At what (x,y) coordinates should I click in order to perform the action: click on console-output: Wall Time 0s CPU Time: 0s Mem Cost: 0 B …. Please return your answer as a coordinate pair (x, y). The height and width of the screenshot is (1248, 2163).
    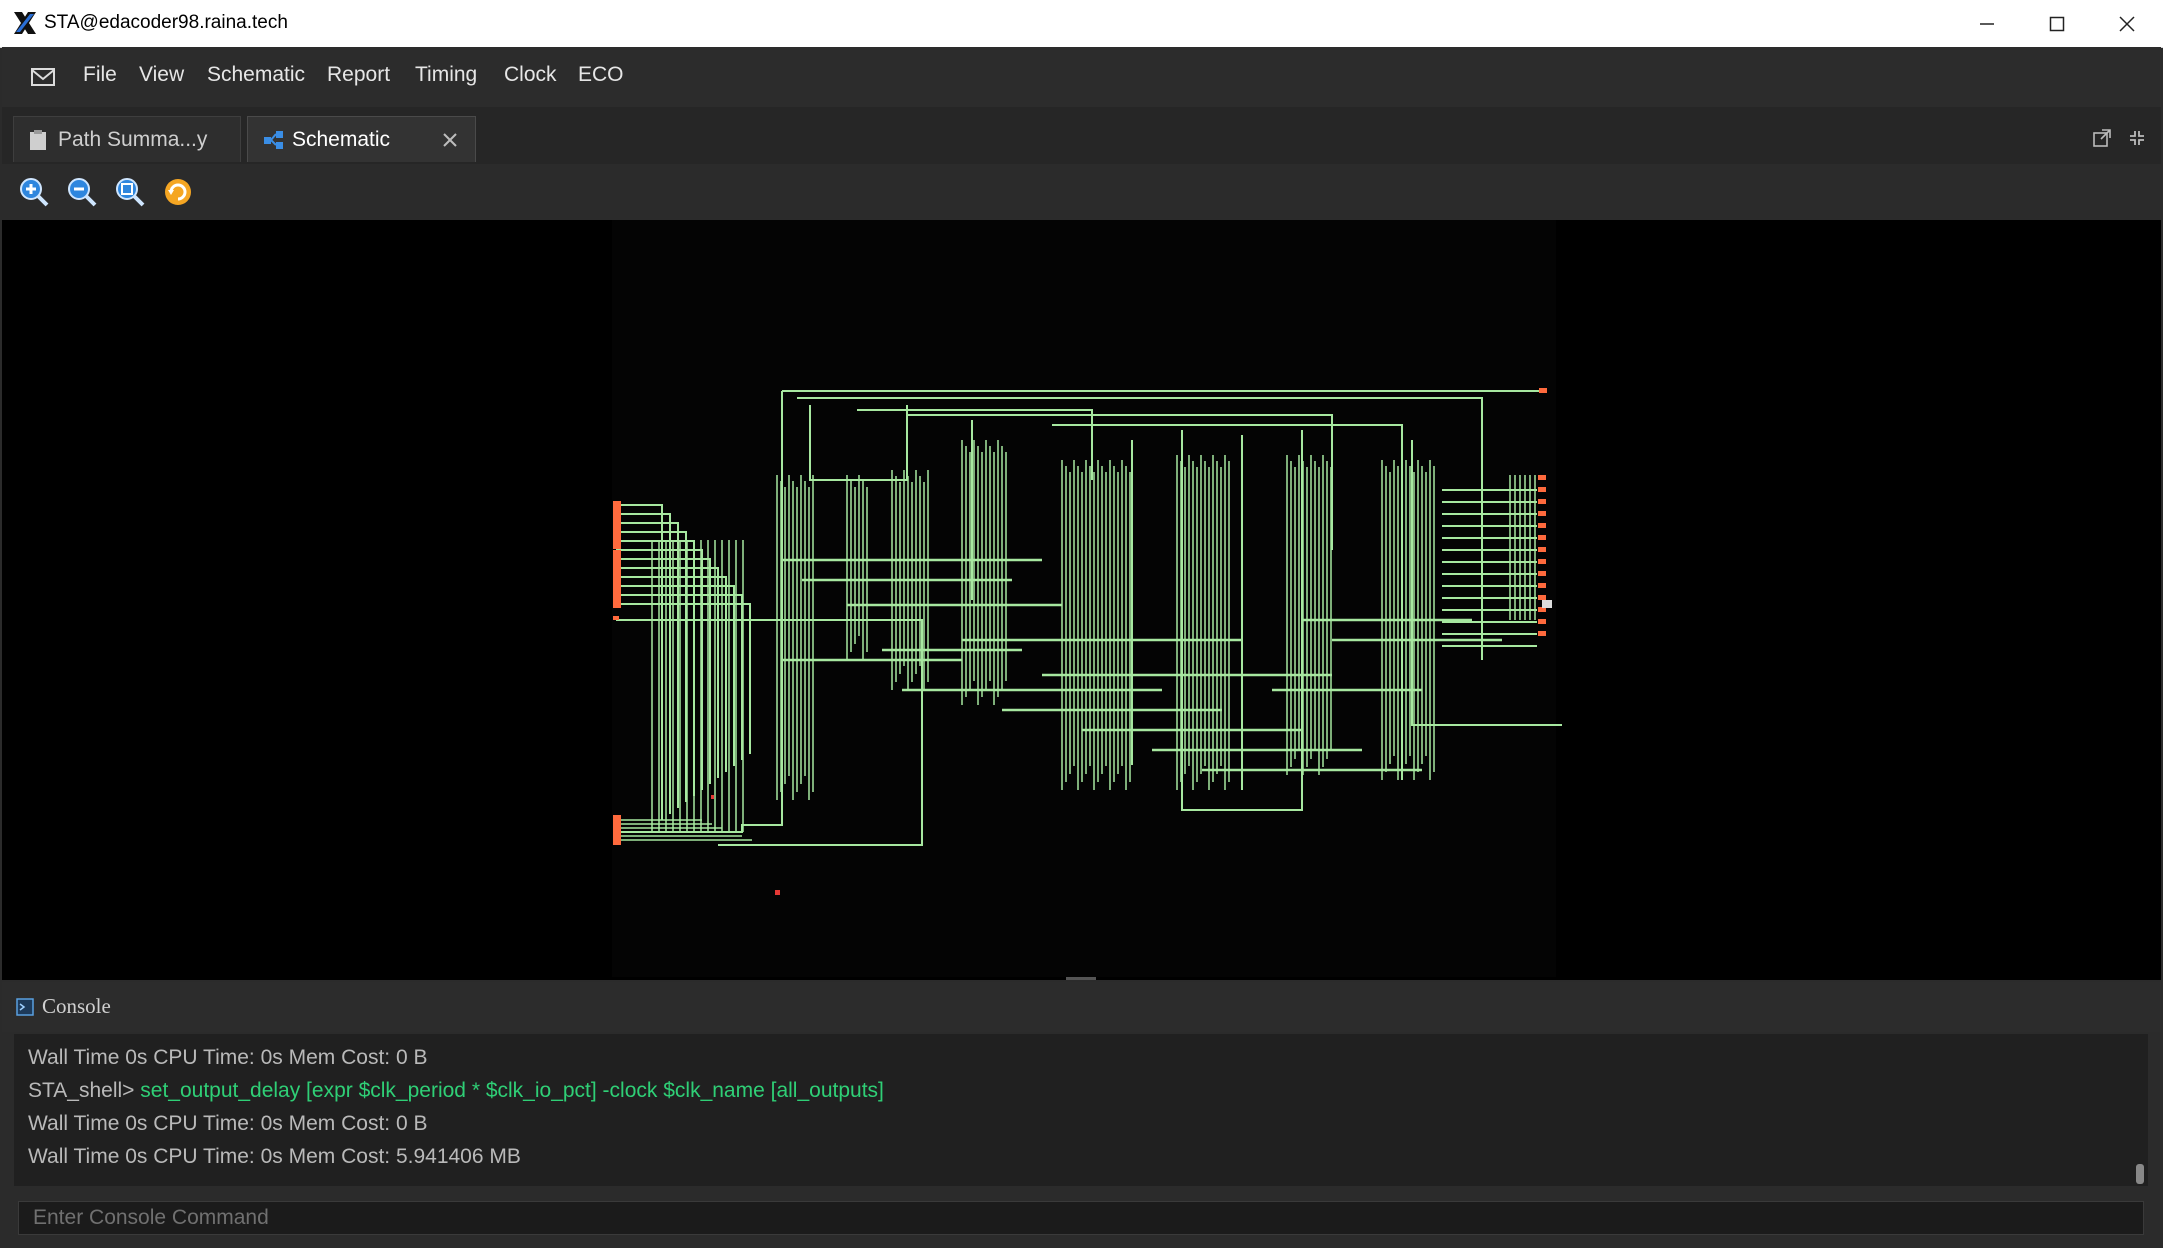
    Looking at the image, I should click on (1081, 1110).